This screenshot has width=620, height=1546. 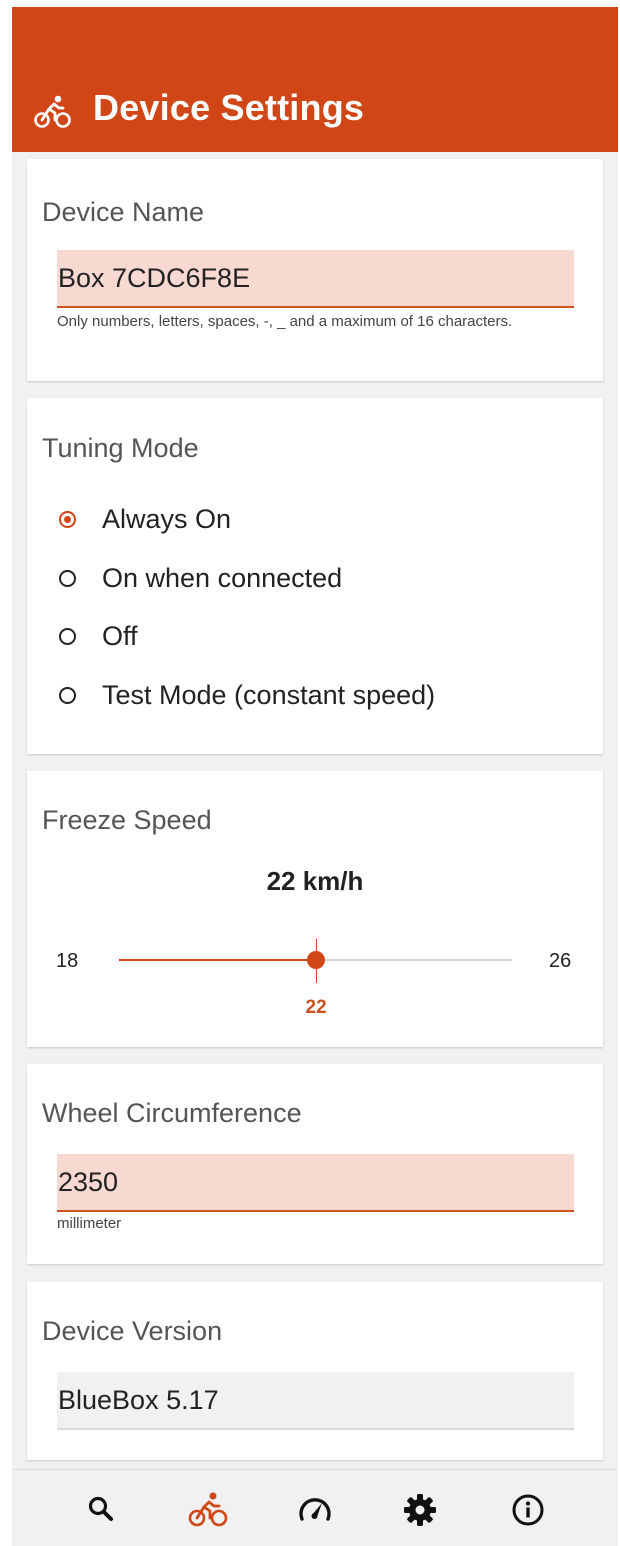 What do you see at coordinates (315, 978) in the screenshot?
I see `freeze-speed-slider: 22` at bounding box center [315, 978].